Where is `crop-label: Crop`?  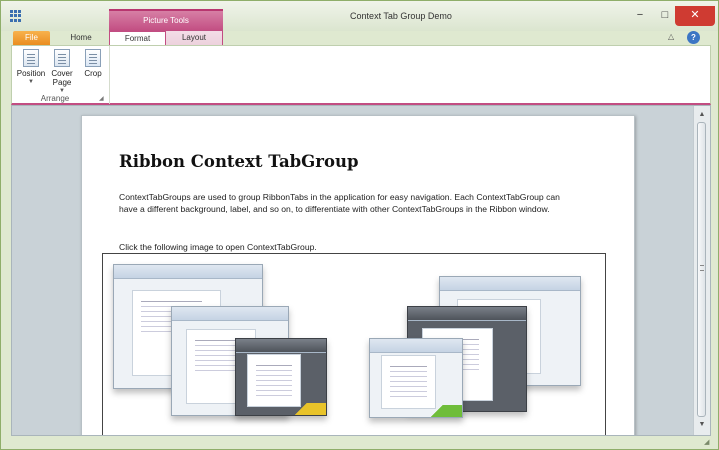
crop-label: Crop is located at coordinates (93, 73).